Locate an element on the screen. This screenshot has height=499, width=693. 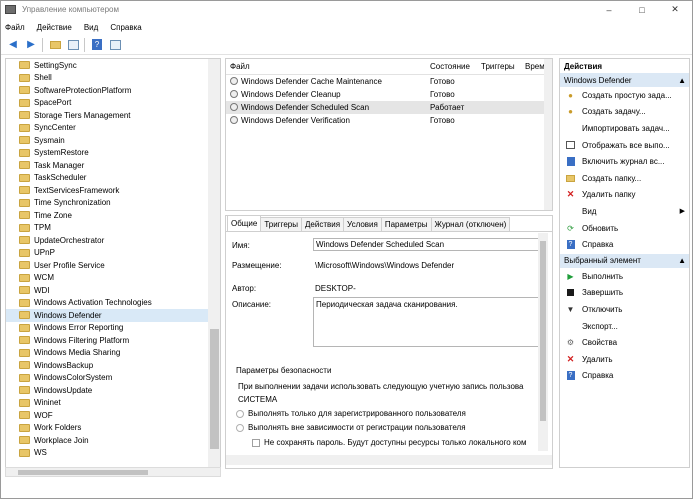
tree-horizontal-scrollbar is located at coordinates (113, 472).